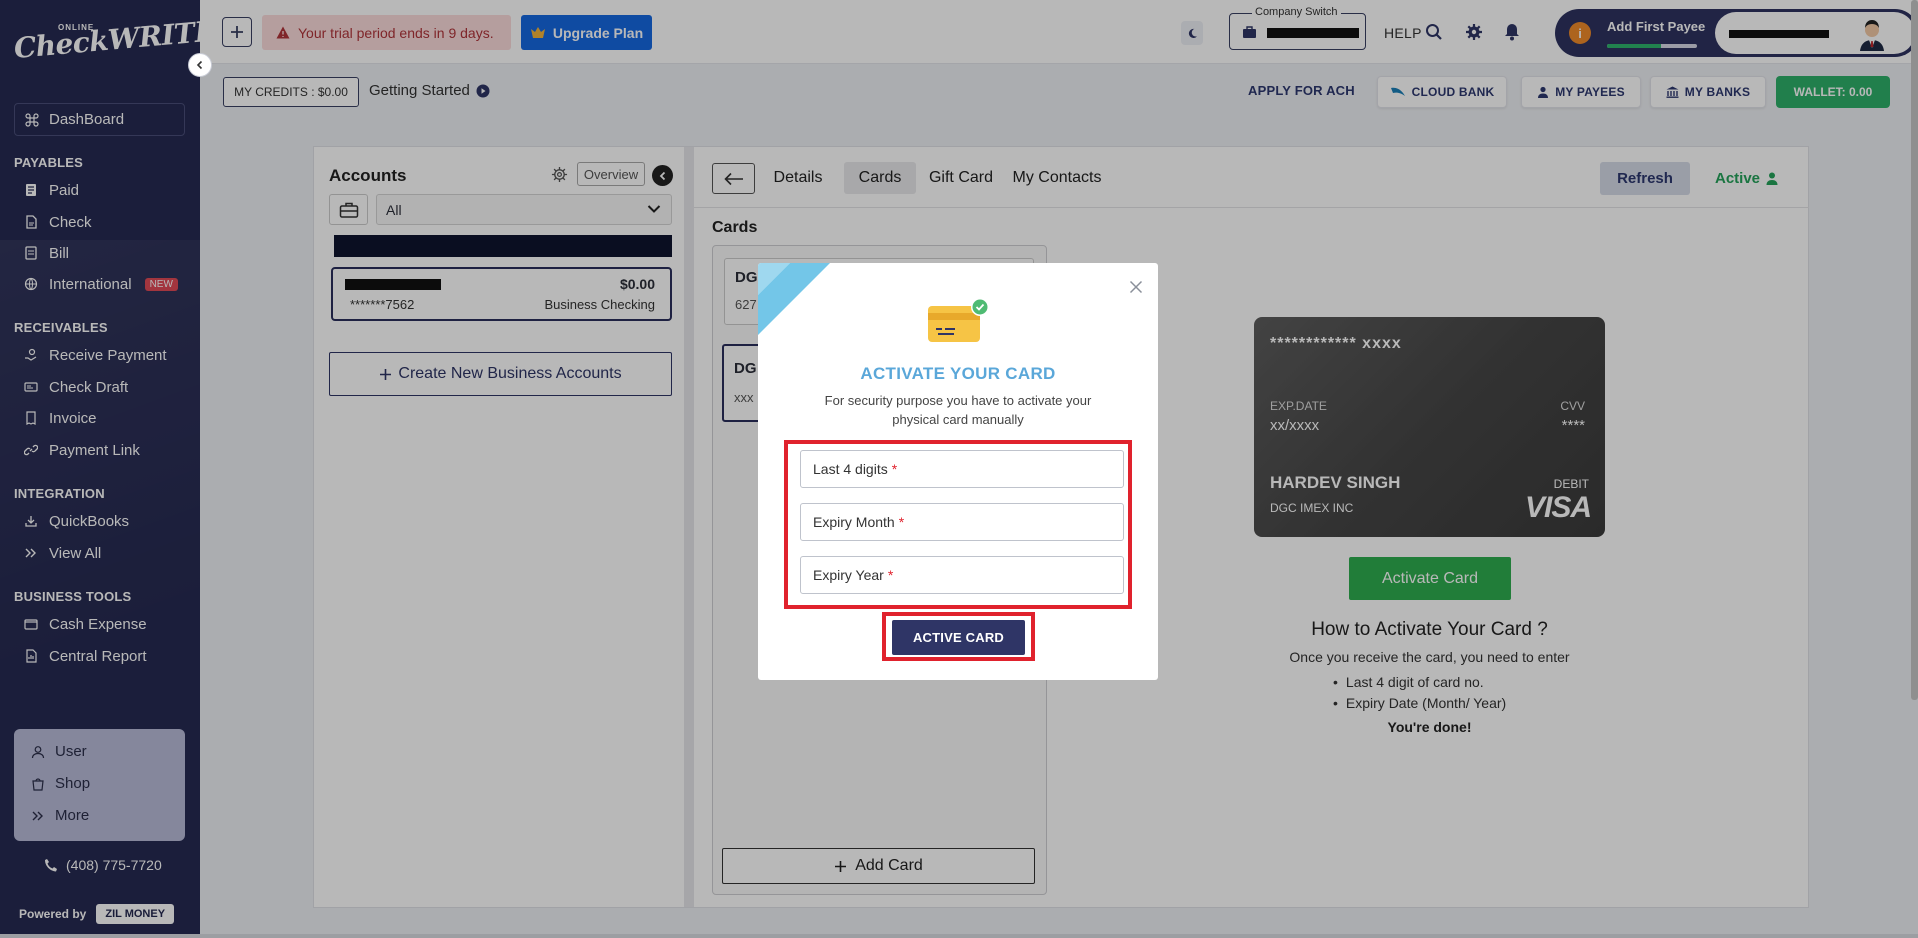 The height and width of the screenshot is (938, 1918). Describe the element at coordinates (848, 575) in the screenshot. I see `field-label: Expiry Year` at that location.